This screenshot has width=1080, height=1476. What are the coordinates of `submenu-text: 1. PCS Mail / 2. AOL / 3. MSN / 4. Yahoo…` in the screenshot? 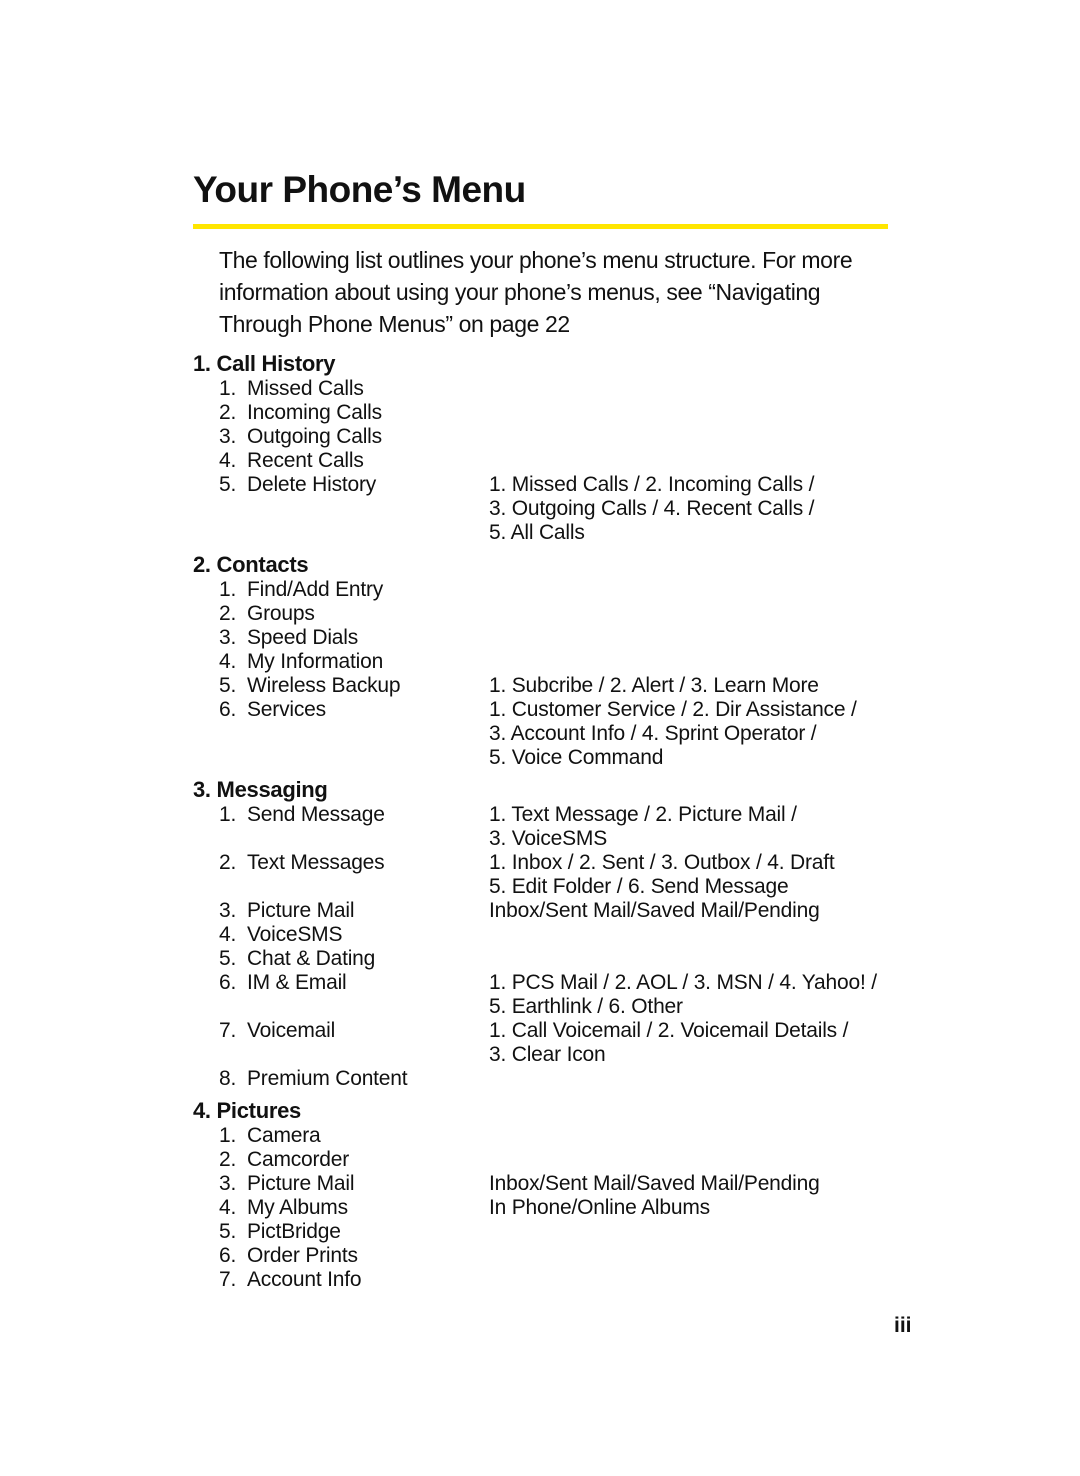 It's located at (683, 982).